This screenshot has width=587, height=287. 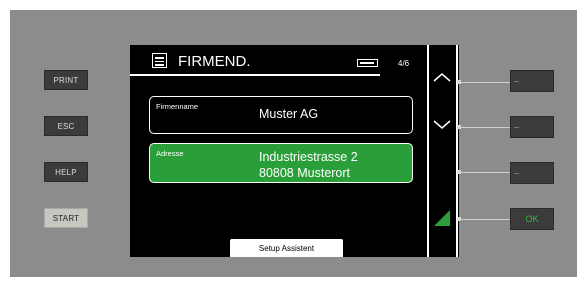 I want to click on sidebar-divider-left, so click(x=428, y=151).